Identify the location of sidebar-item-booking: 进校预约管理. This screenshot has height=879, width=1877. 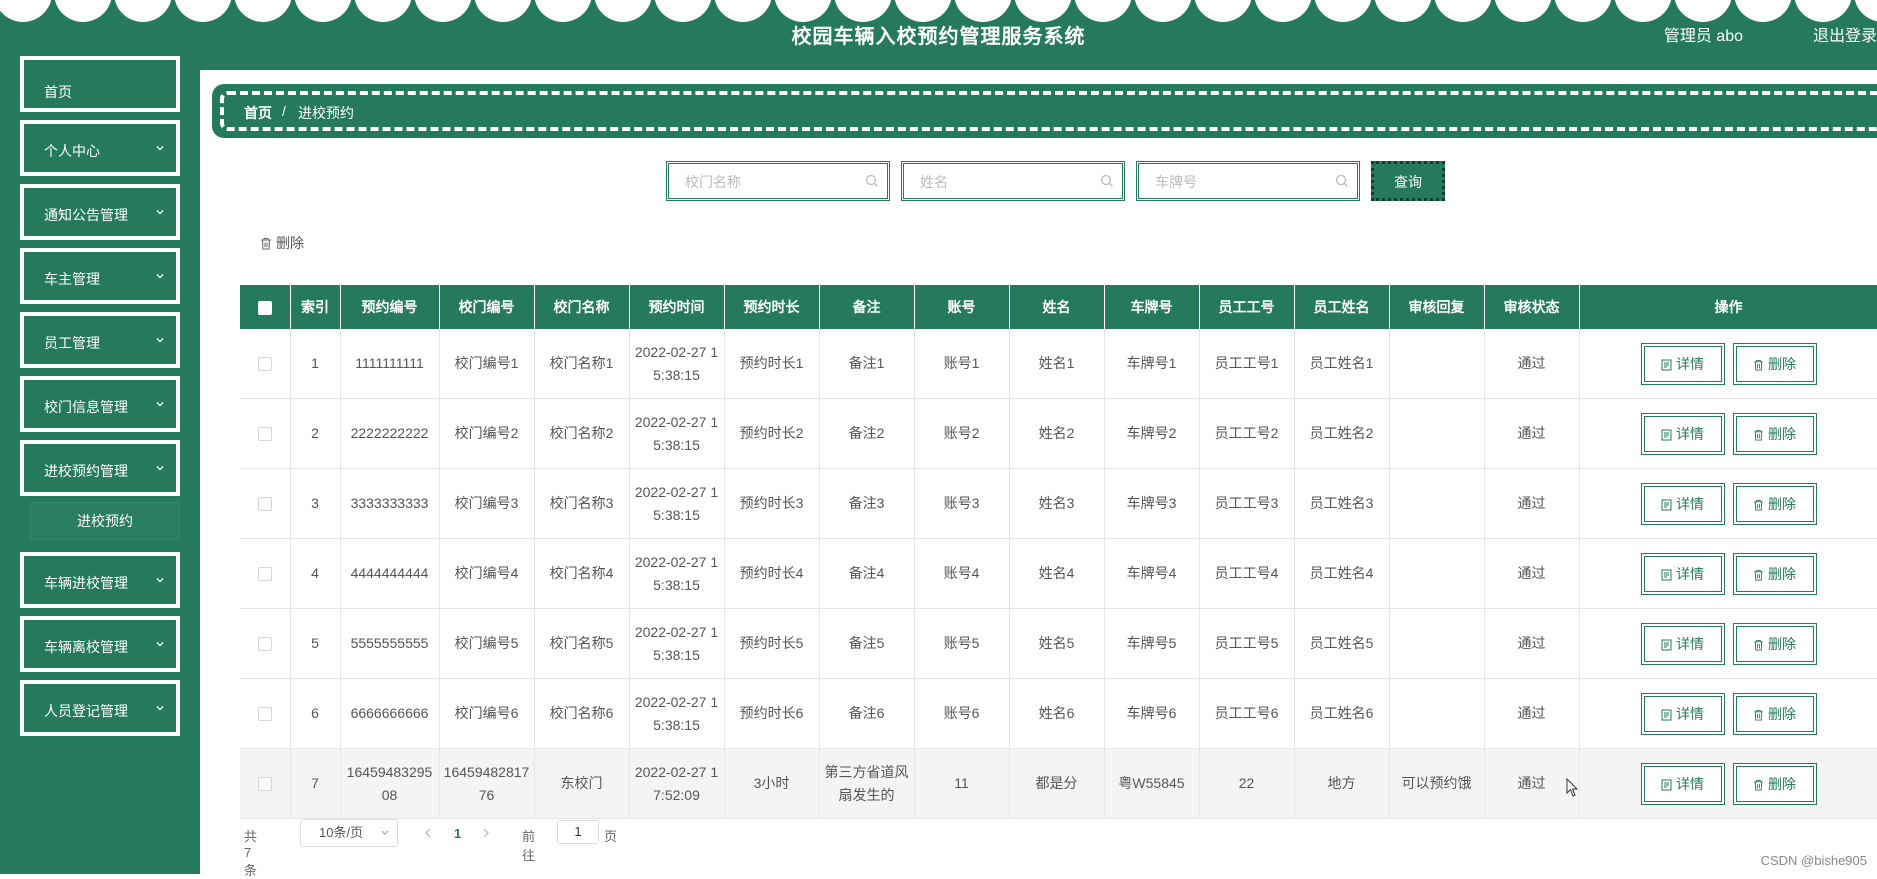
(100, 468).